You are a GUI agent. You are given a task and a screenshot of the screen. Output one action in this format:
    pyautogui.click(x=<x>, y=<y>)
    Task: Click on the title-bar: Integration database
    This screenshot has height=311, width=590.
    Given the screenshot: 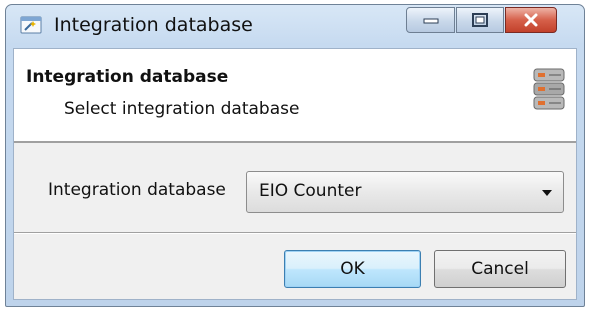 What is the action you would take?
    pyautogui.click(x=295, y=25)
    